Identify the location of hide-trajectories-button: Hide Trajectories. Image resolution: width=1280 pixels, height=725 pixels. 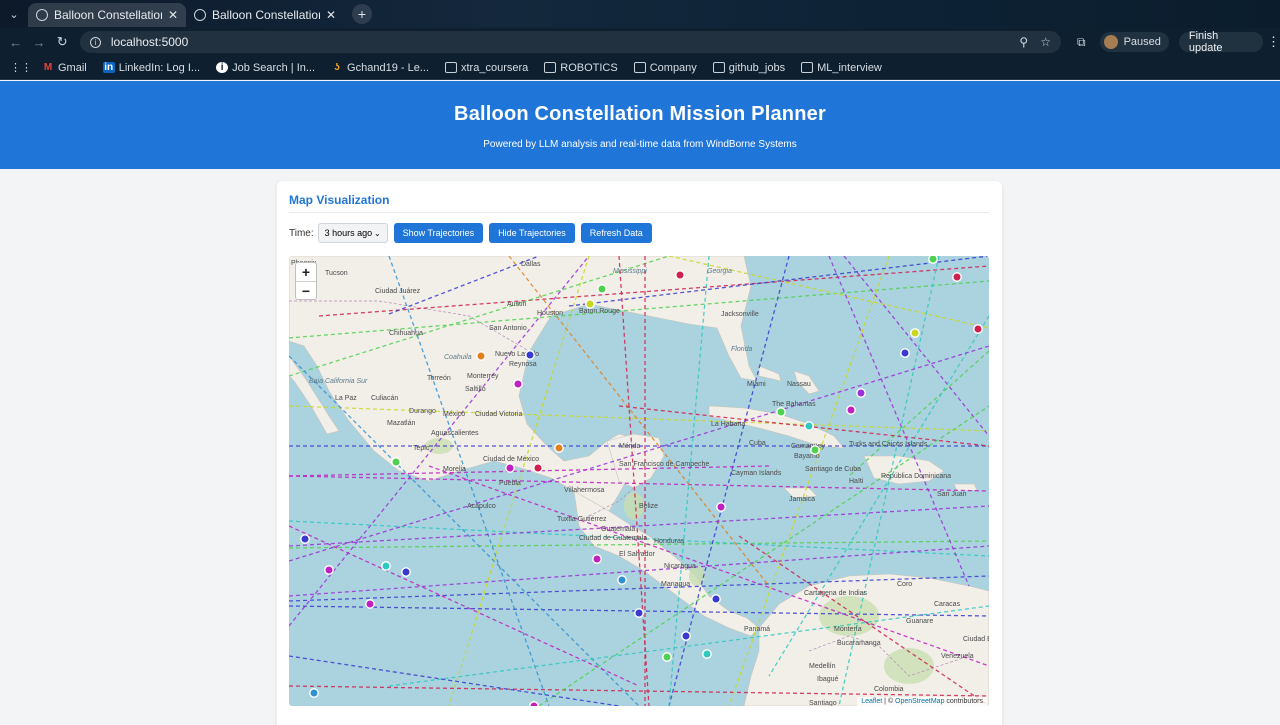
(532, 233).